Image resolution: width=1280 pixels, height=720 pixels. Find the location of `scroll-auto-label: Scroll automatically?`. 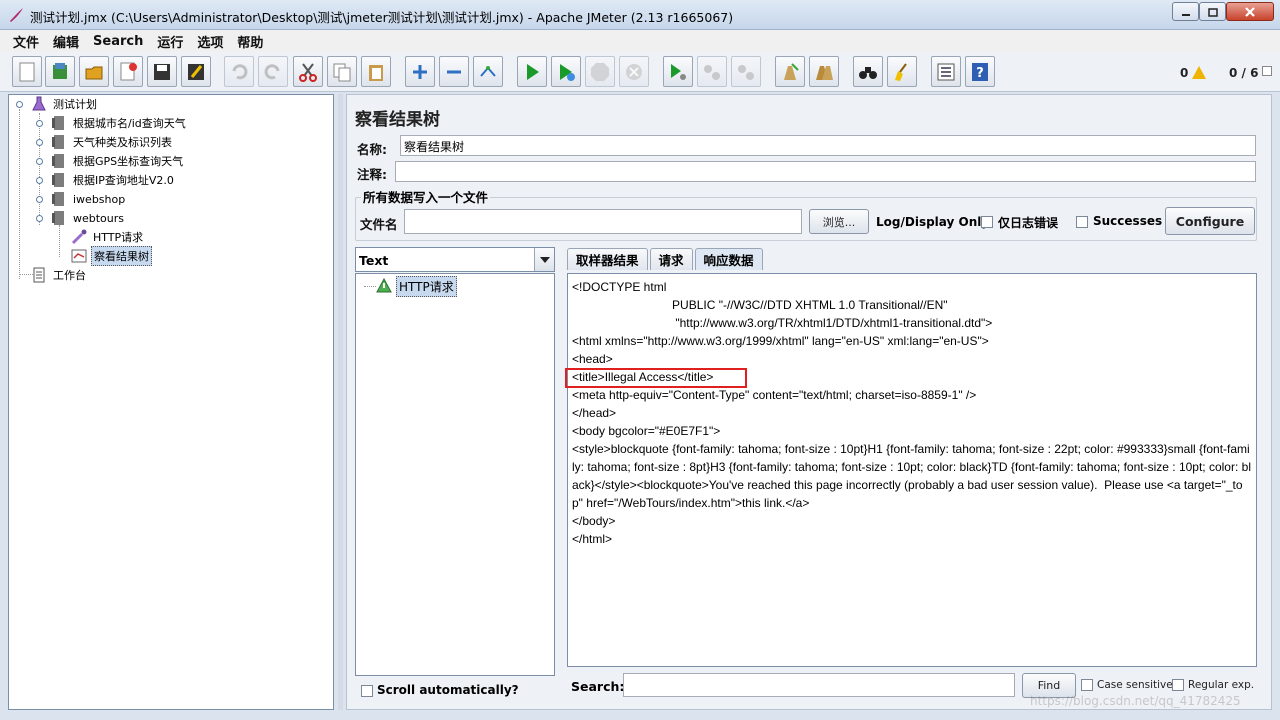

scroll-auto-label: Scroll automatically? is located at coordinates (448, 690).